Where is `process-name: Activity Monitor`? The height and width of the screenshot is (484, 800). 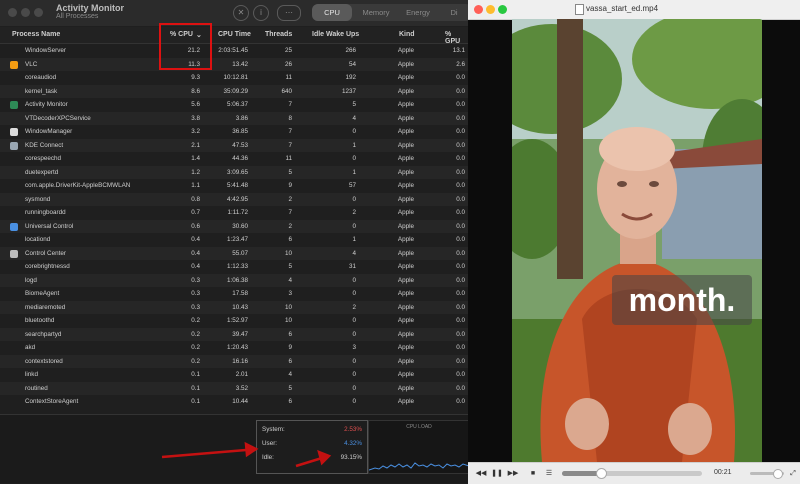 process-name: Activity Monitor is located at coordinates (46, 104).